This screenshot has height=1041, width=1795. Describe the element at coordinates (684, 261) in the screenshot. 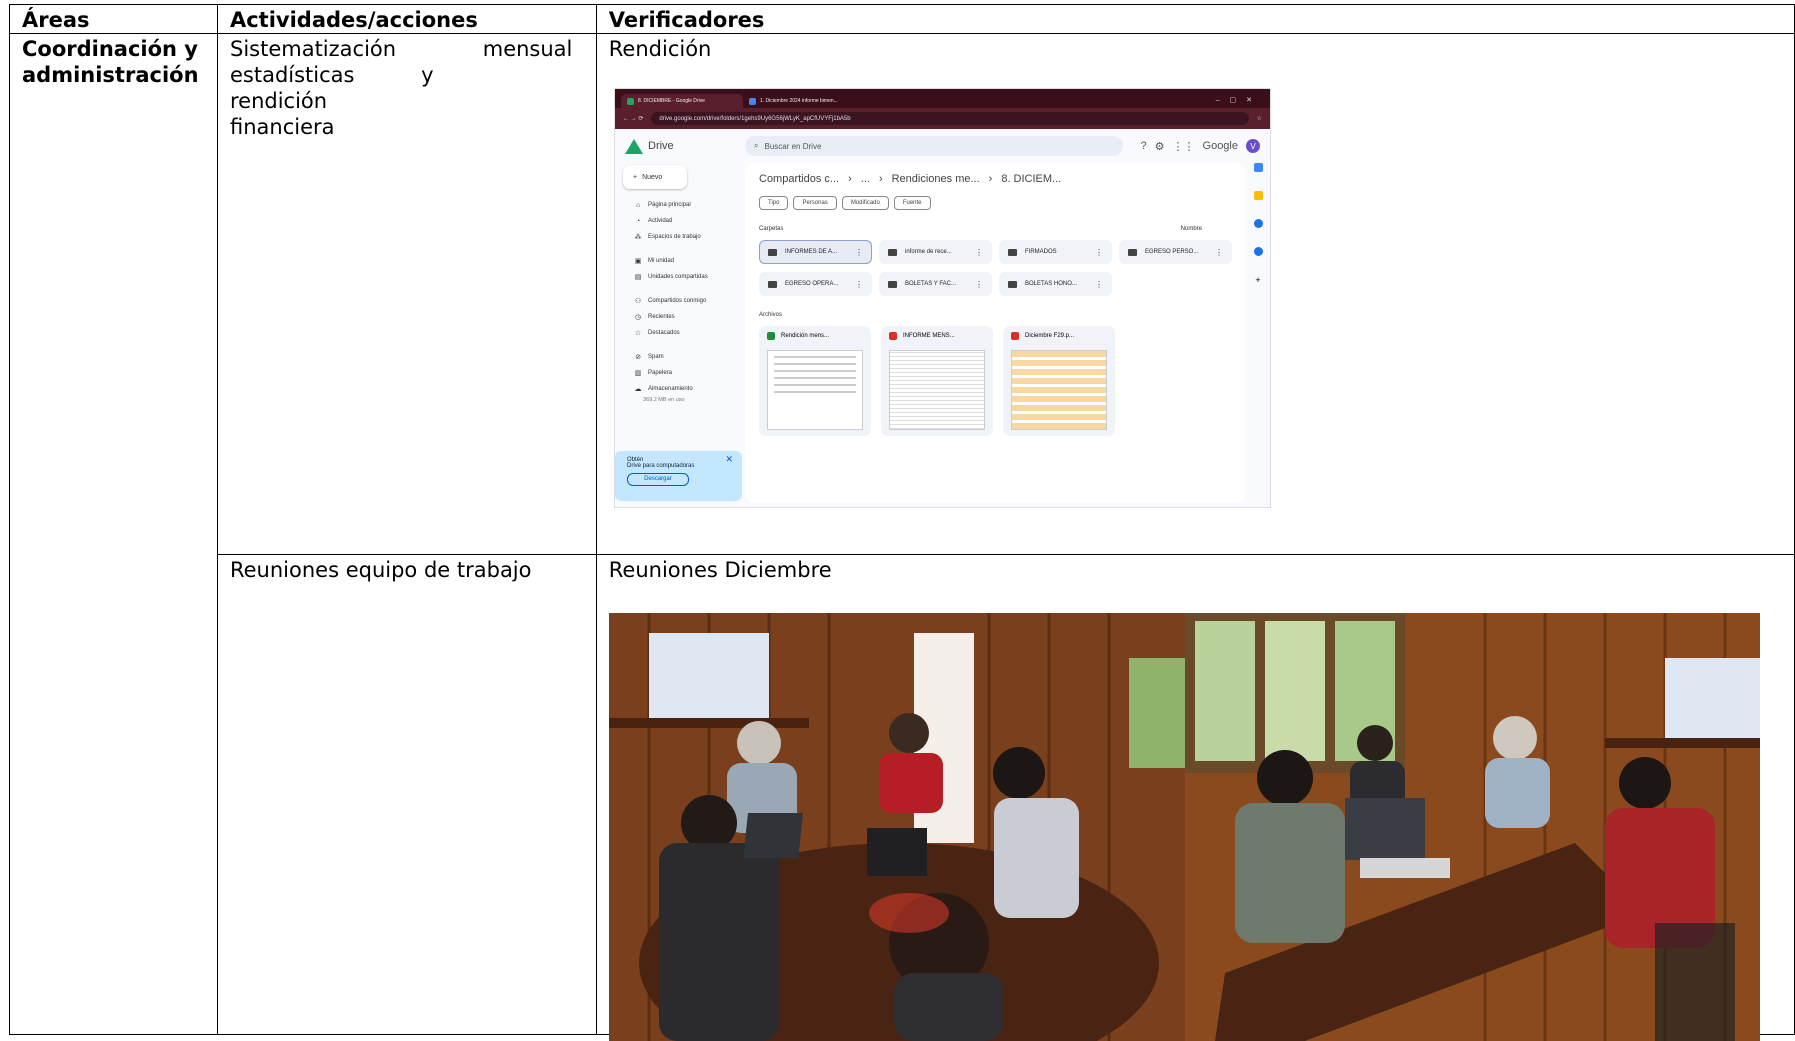

I see `sidebar-item-my-drive: ▣ Mi unidad` at that location.